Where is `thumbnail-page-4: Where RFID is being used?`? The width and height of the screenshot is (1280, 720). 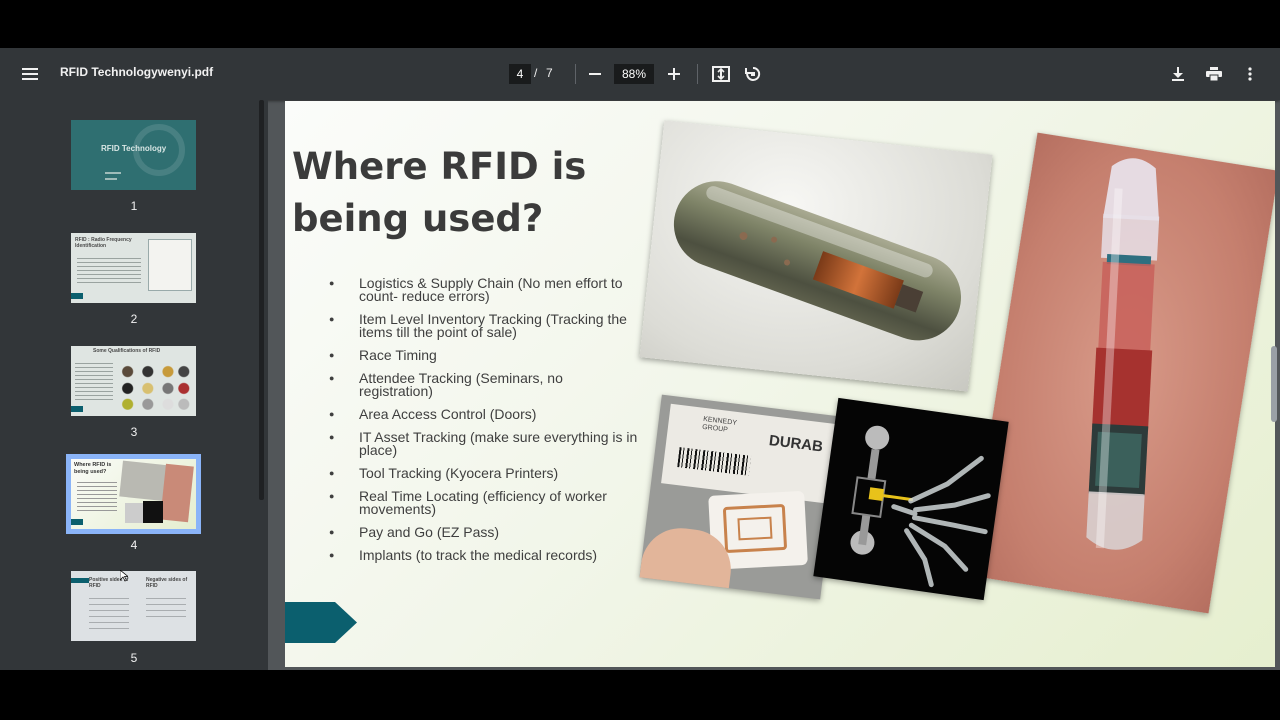
thumbnail-page-4: Where RFID is being used? is located at coordinates (133, 494).